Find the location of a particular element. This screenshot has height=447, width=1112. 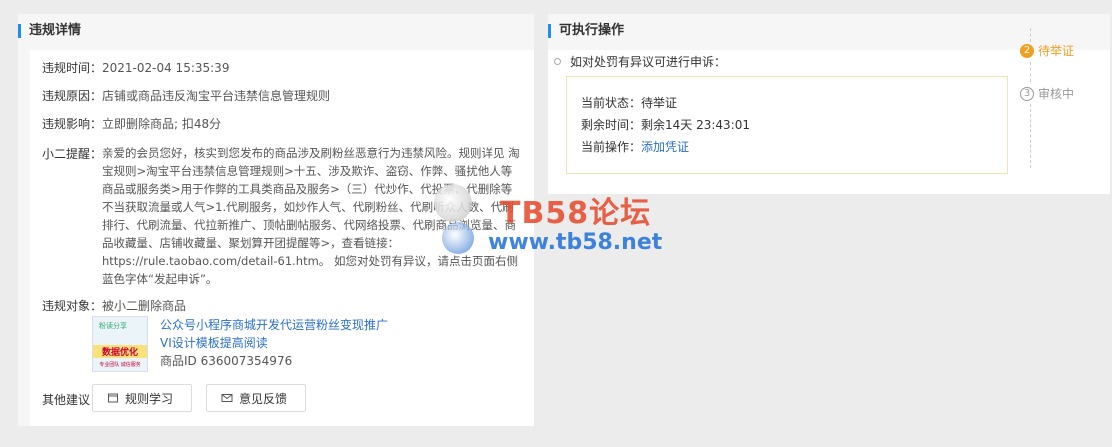

status-row: 当前状态：待举证 is located at coordinates (629, 103).